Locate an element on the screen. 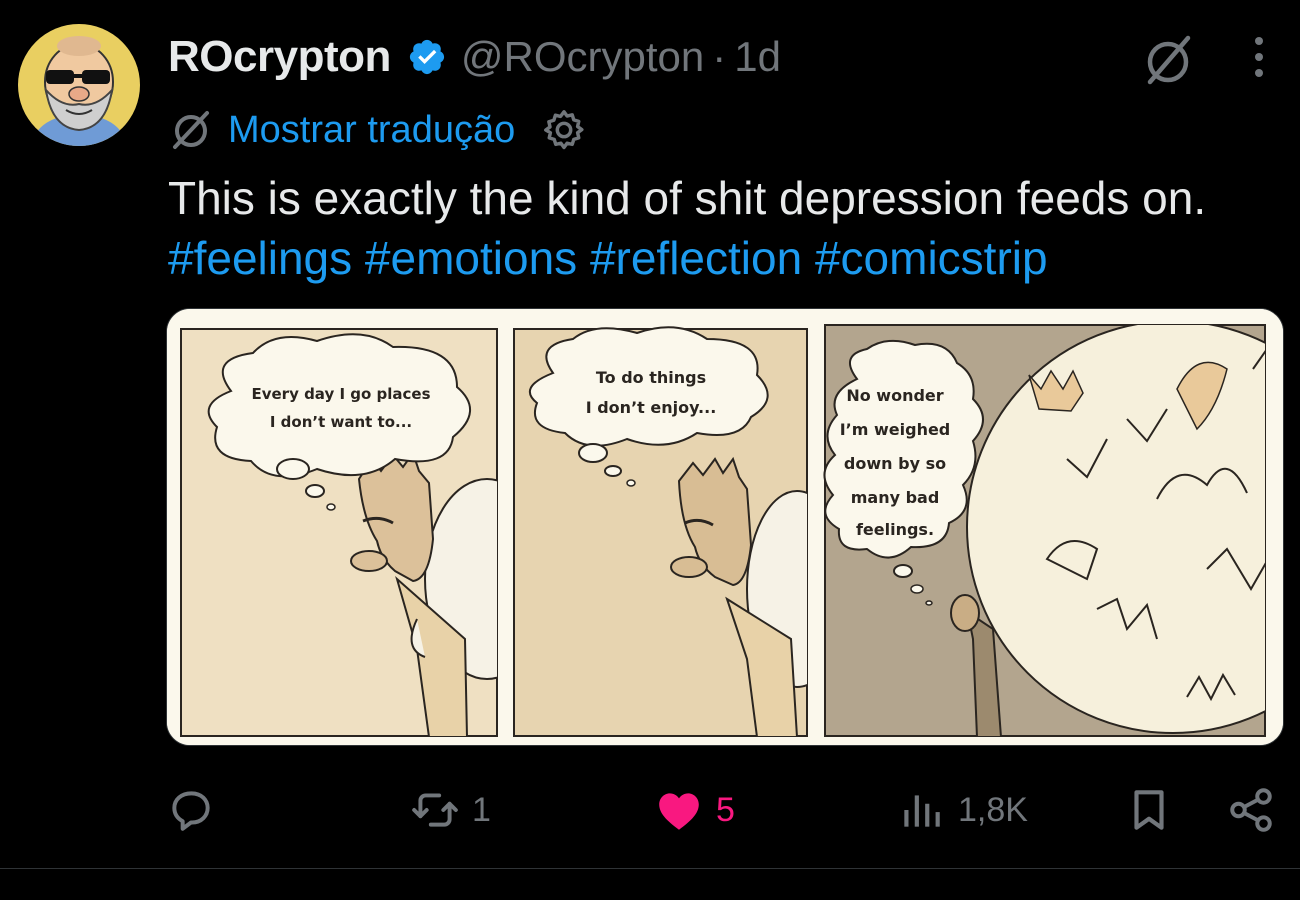 The image size is (1300, 900). views-count: 1,8K is located at coordinates (993, 809).